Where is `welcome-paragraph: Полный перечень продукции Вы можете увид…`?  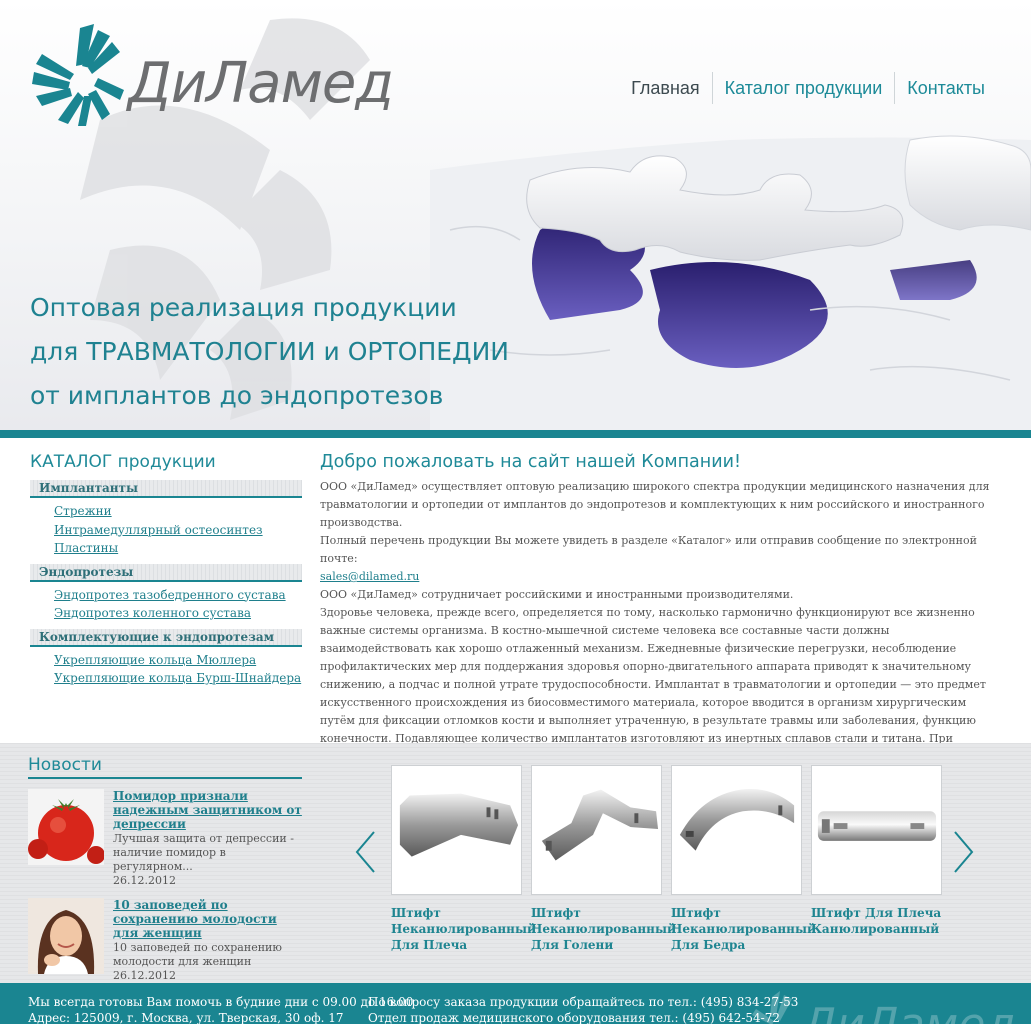
welcome-paragraph: Полный перечень продукции Вы можете увид… is located at coordinates (648, 549).